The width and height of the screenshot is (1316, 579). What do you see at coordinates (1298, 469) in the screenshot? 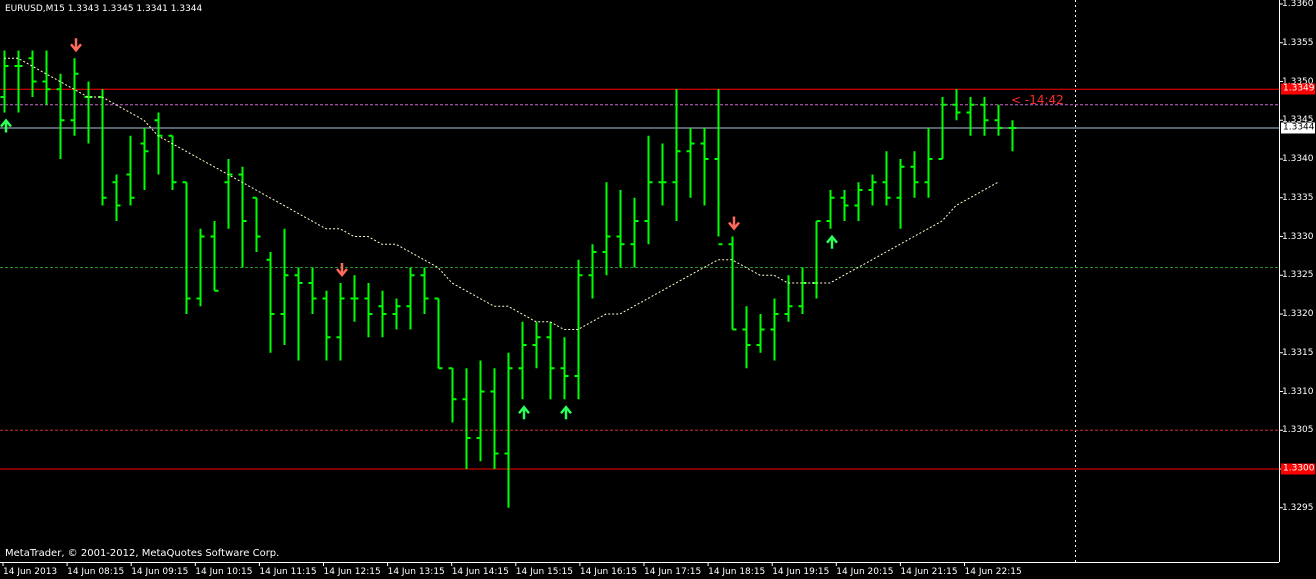
I see `lower-level-tag: 1.3300` at bounding box center [1298, 469].